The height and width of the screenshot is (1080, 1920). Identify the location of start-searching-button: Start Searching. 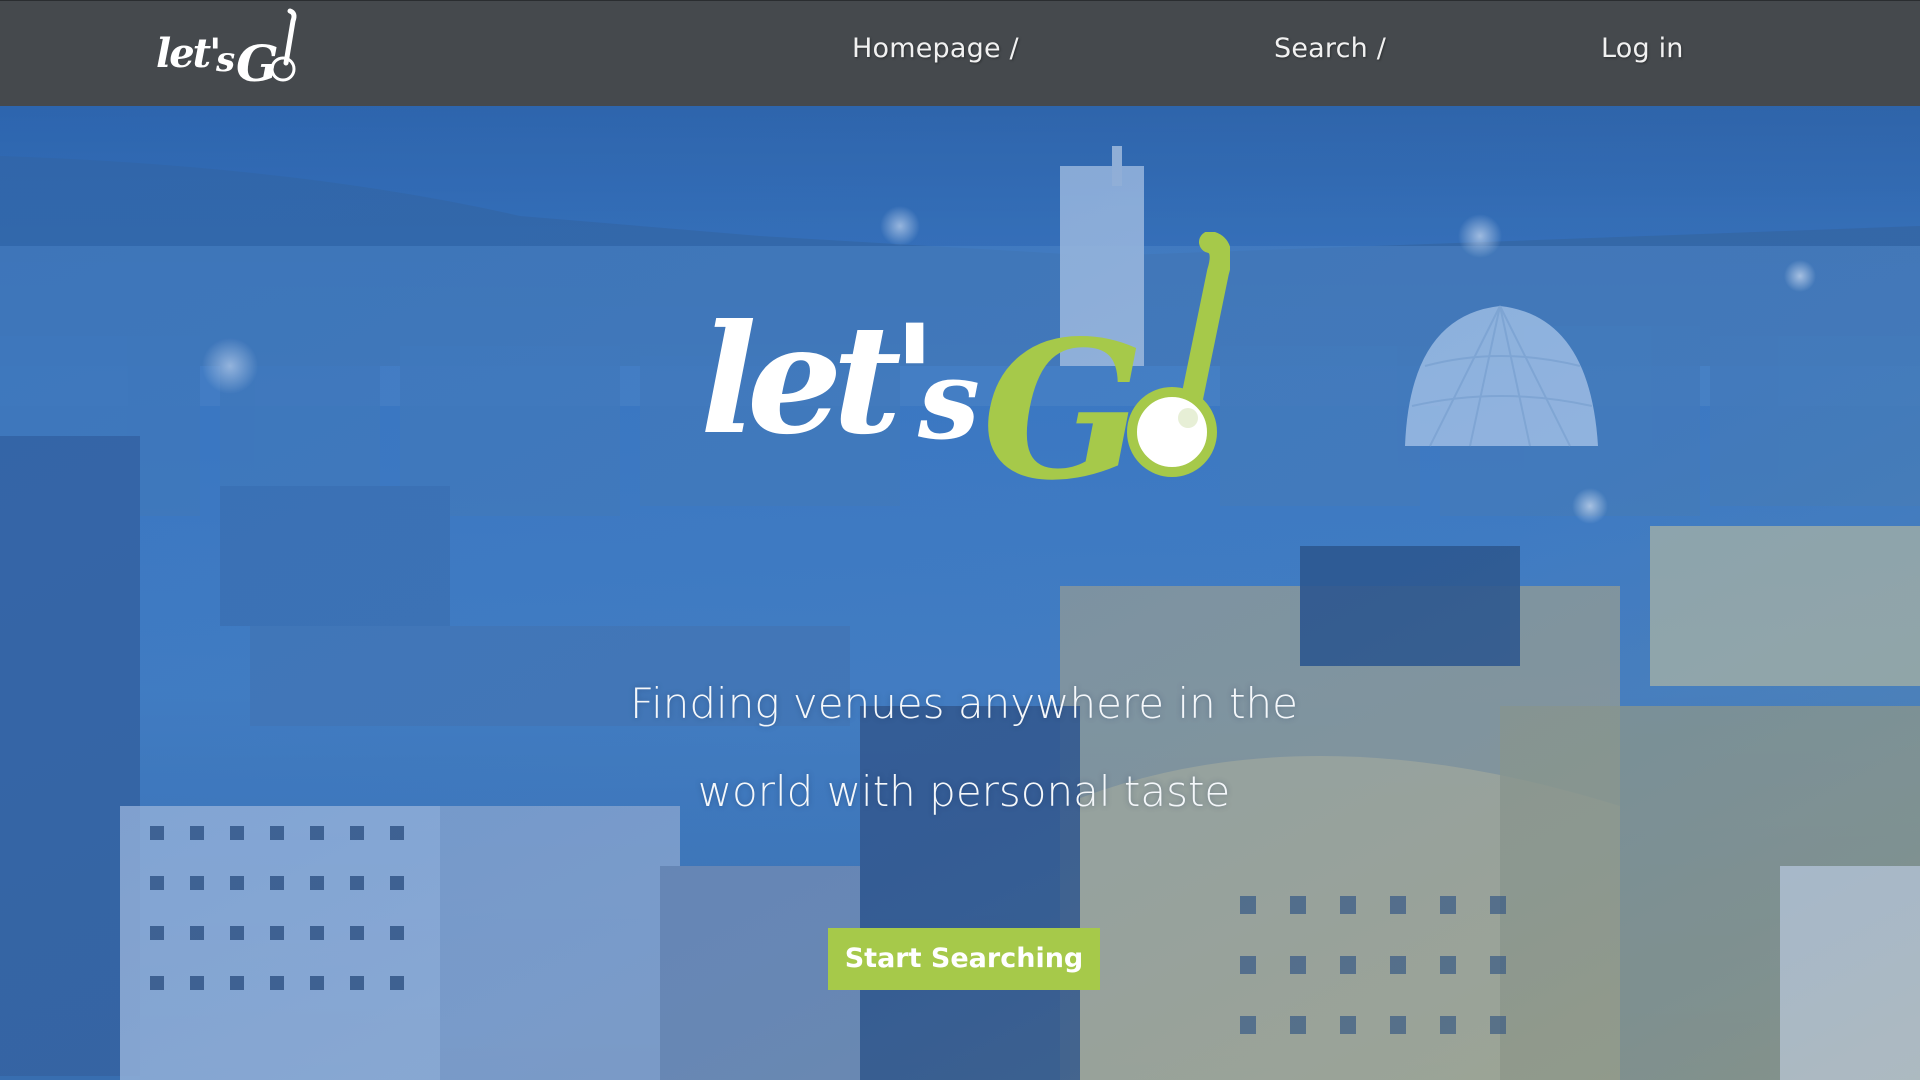
(964, 959).